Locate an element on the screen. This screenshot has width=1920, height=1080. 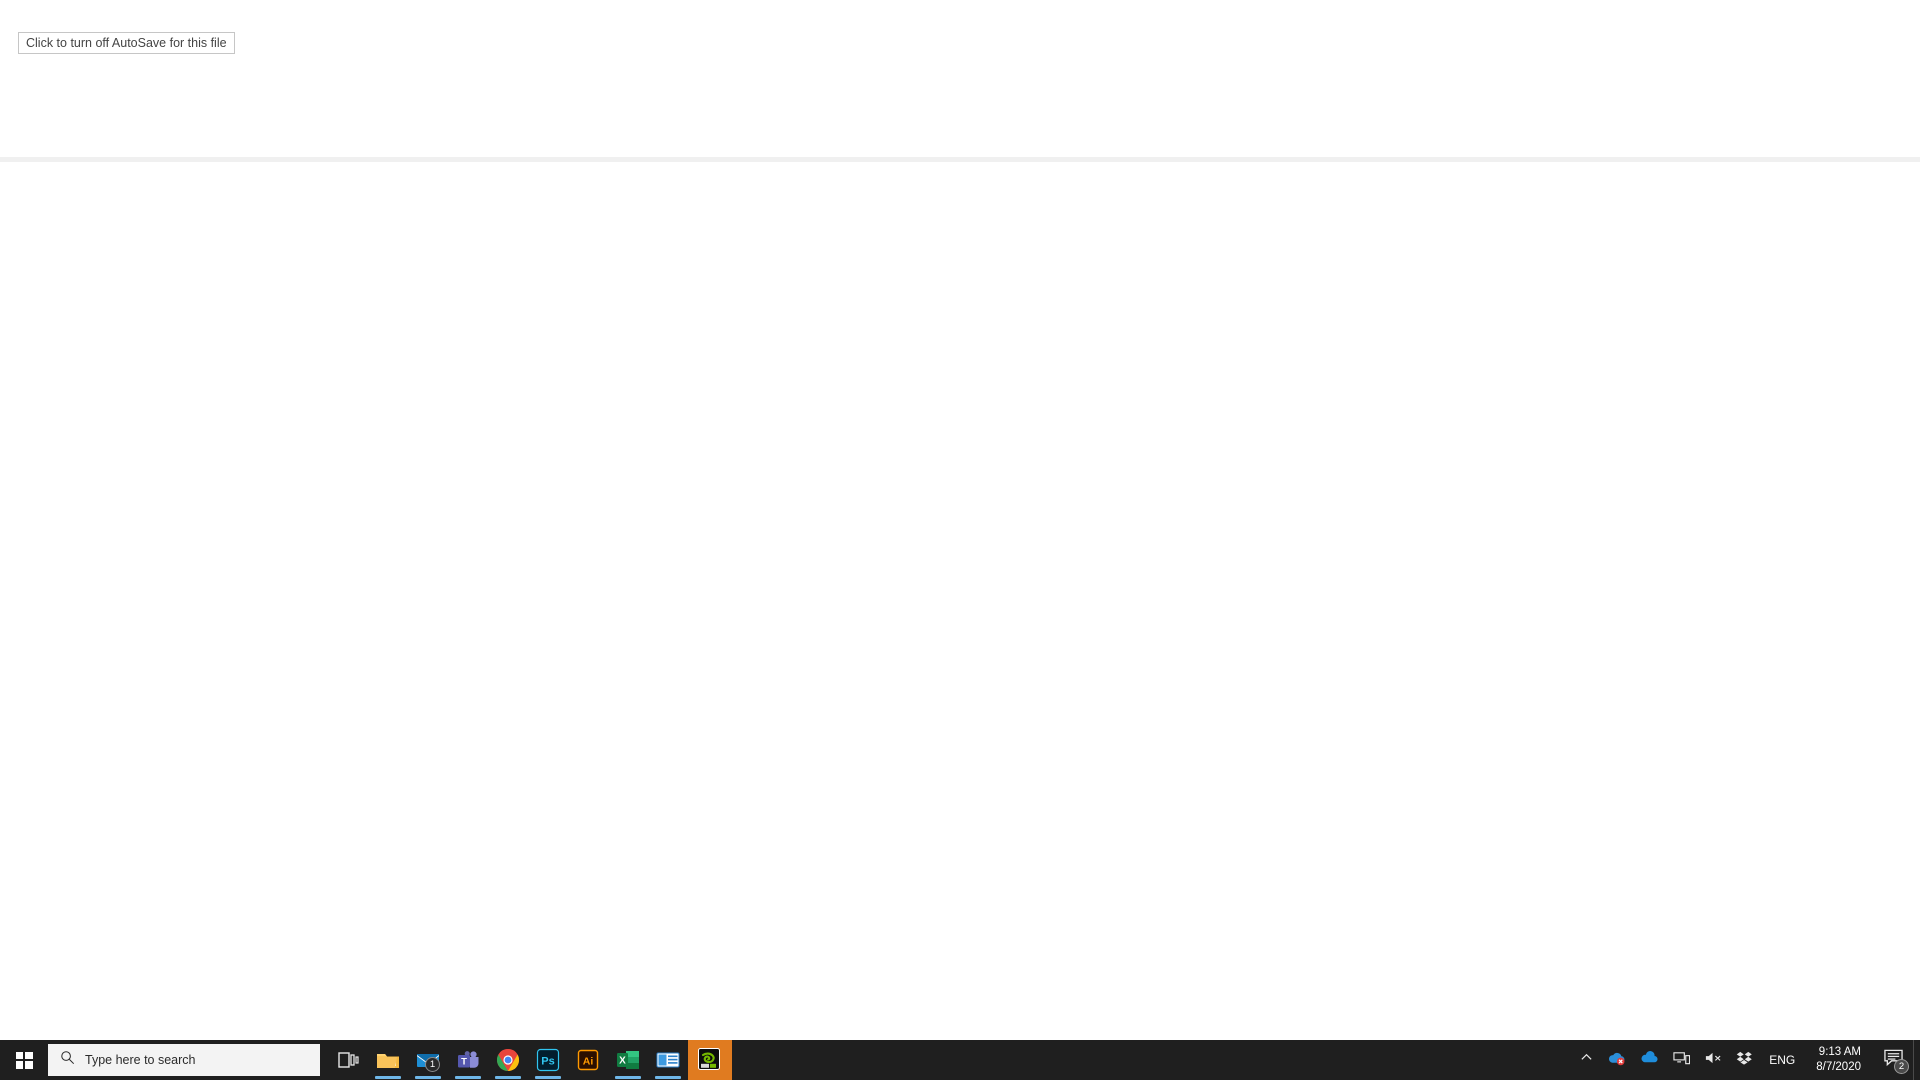
windows-logo-icon is located at coordinates (24, 1060).